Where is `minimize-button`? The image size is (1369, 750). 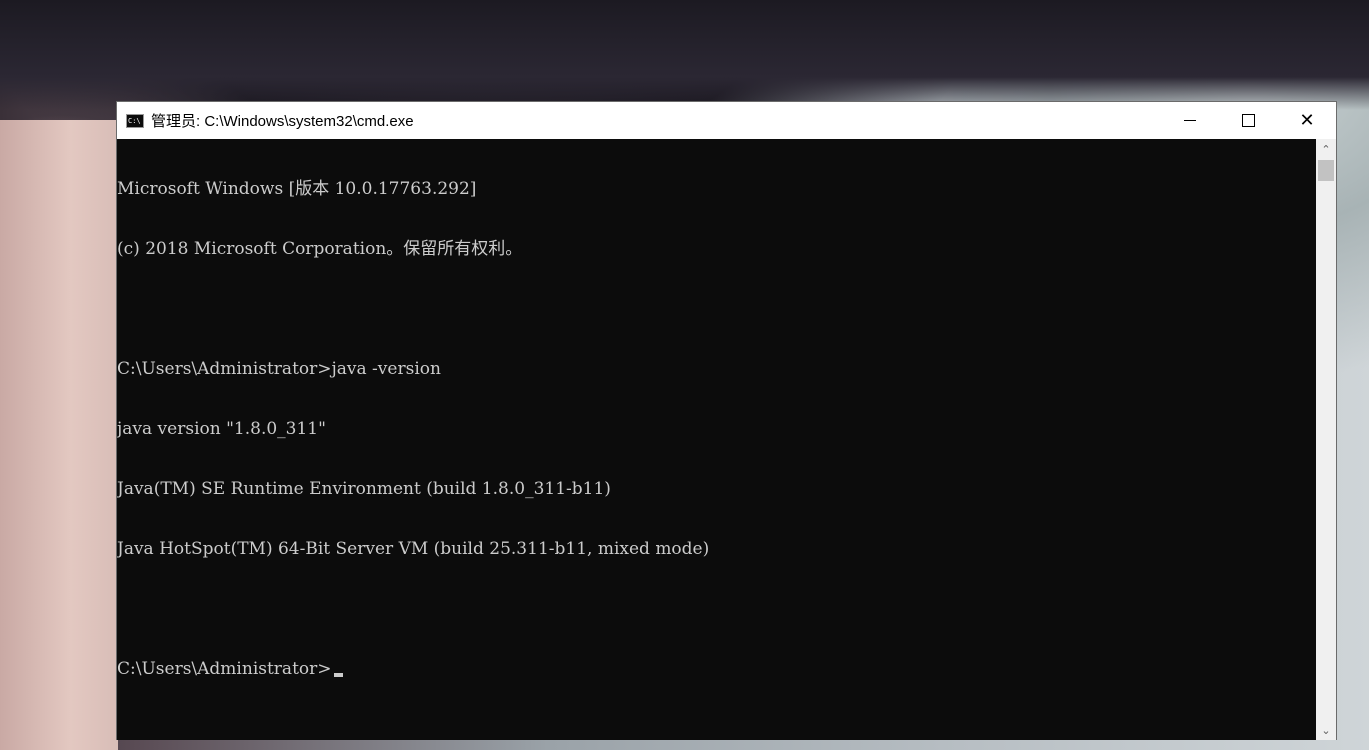
minimize-button is located at coordinates (1190, 120).